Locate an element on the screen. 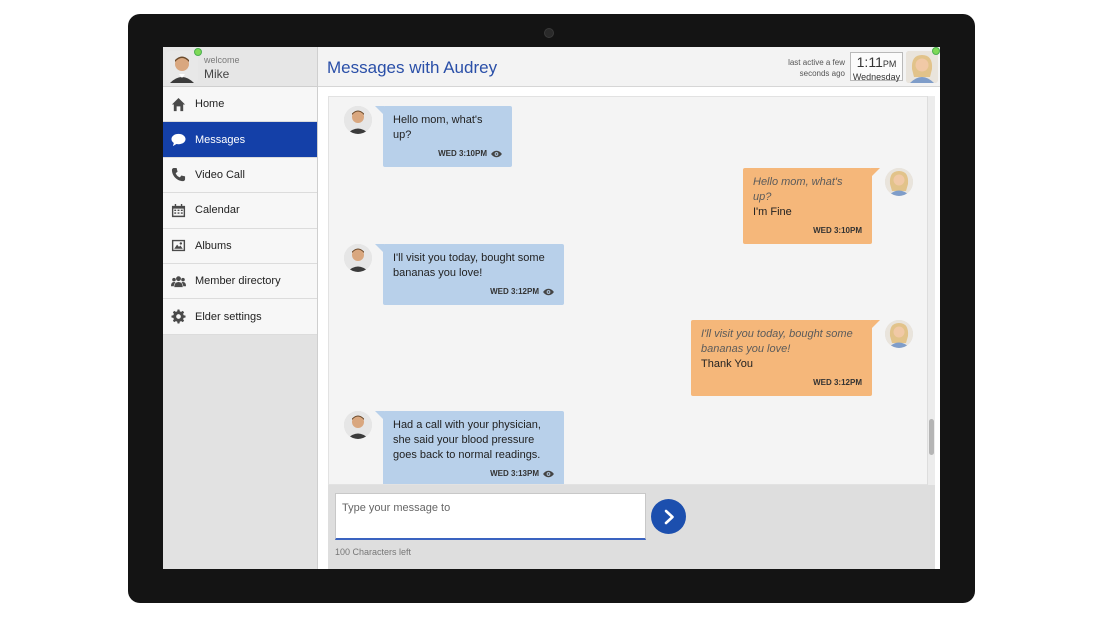  message-meta: WED 3:13PM is located at coordinates (473, 473).